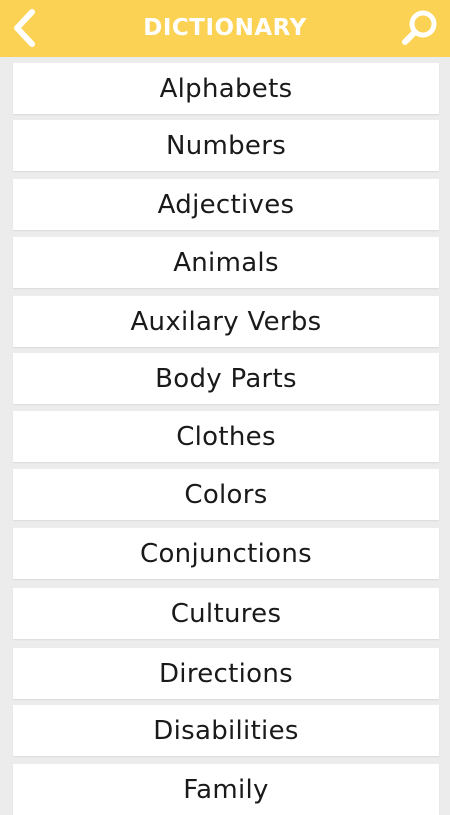  I want to click on list-item: Body Parts, so click(226, 378).